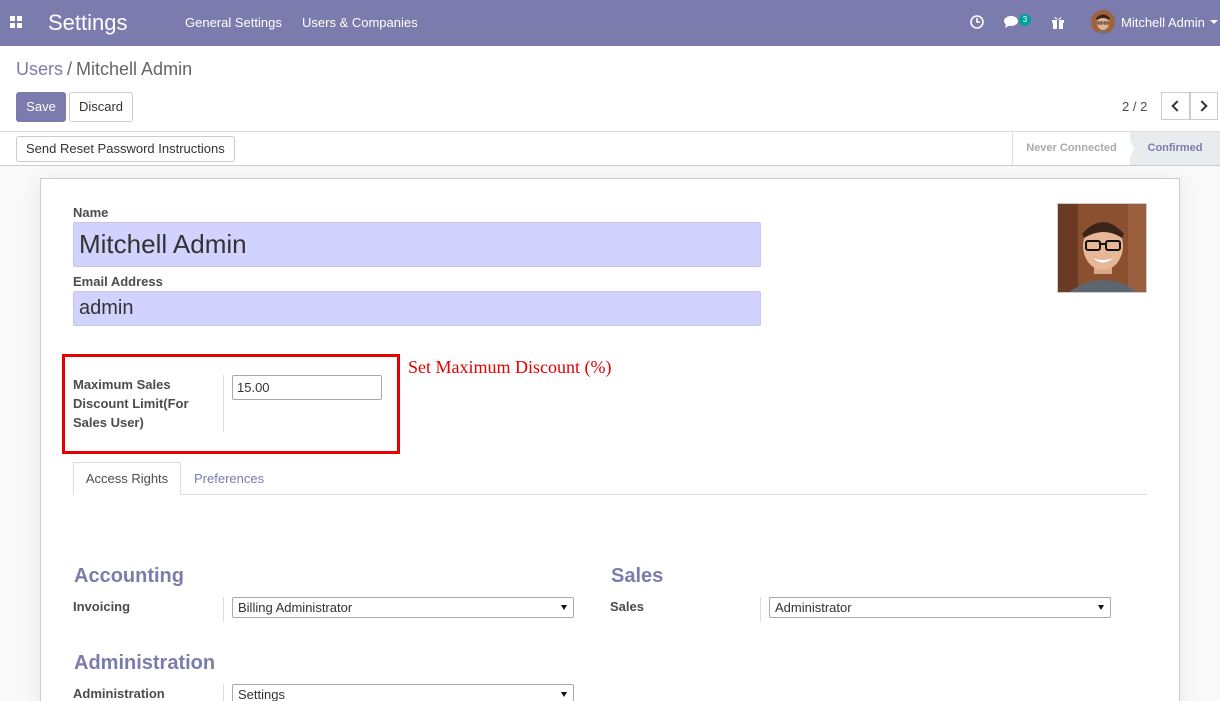 This screenshot has height=701, width=1220. Describe the element at coordinates (403, 607) in the screenshot. I see `invoicing-select: Billing Administrator` at that location.